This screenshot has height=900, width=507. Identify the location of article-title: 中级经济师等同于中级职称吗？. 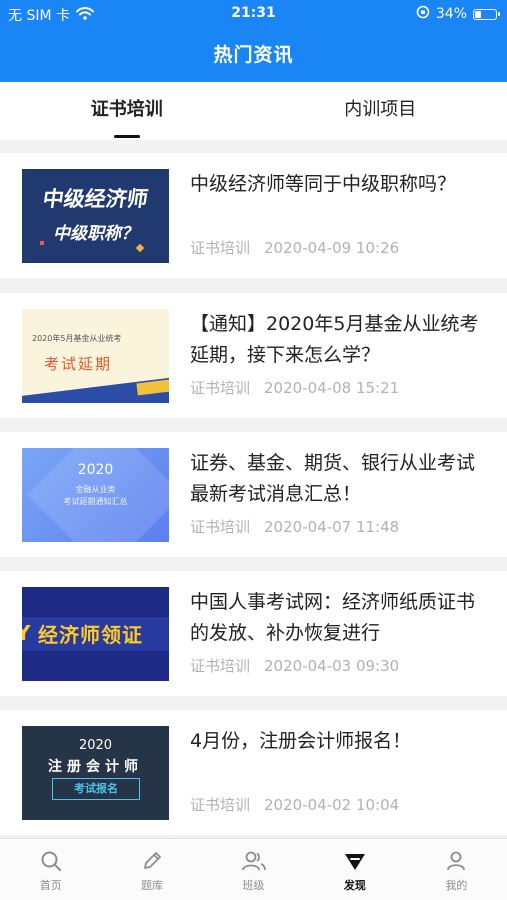
(323, 184).